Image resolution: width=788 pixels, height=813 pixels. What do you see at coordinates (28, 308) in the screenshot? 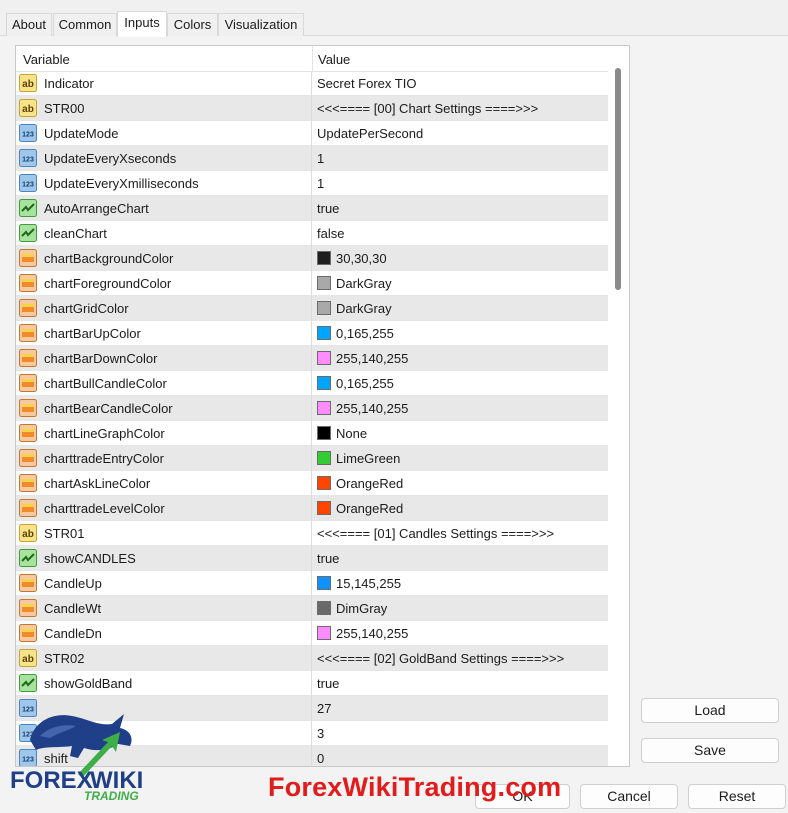
I see `color-palette-icon` at bounding box center [28, 308].